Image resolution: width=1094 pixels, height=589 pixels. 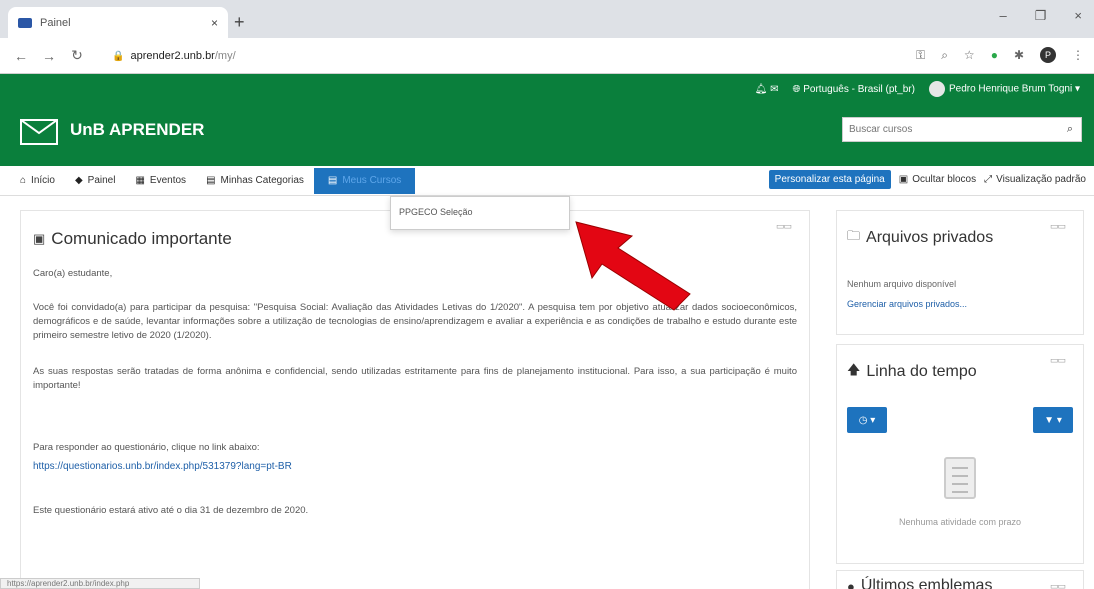 What do you see at coordinates (101, 180) in the screenshot?
I see `nav-label: Painel` at bounding box center [101, 180].